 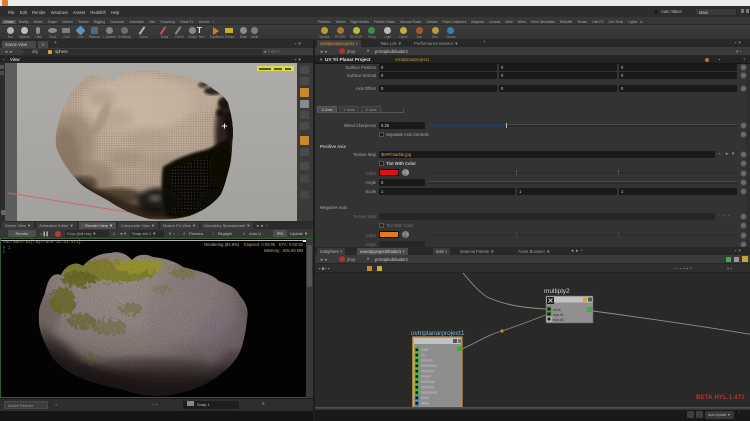 I want to click on svg-text: input2, so click(x=559, y=319).